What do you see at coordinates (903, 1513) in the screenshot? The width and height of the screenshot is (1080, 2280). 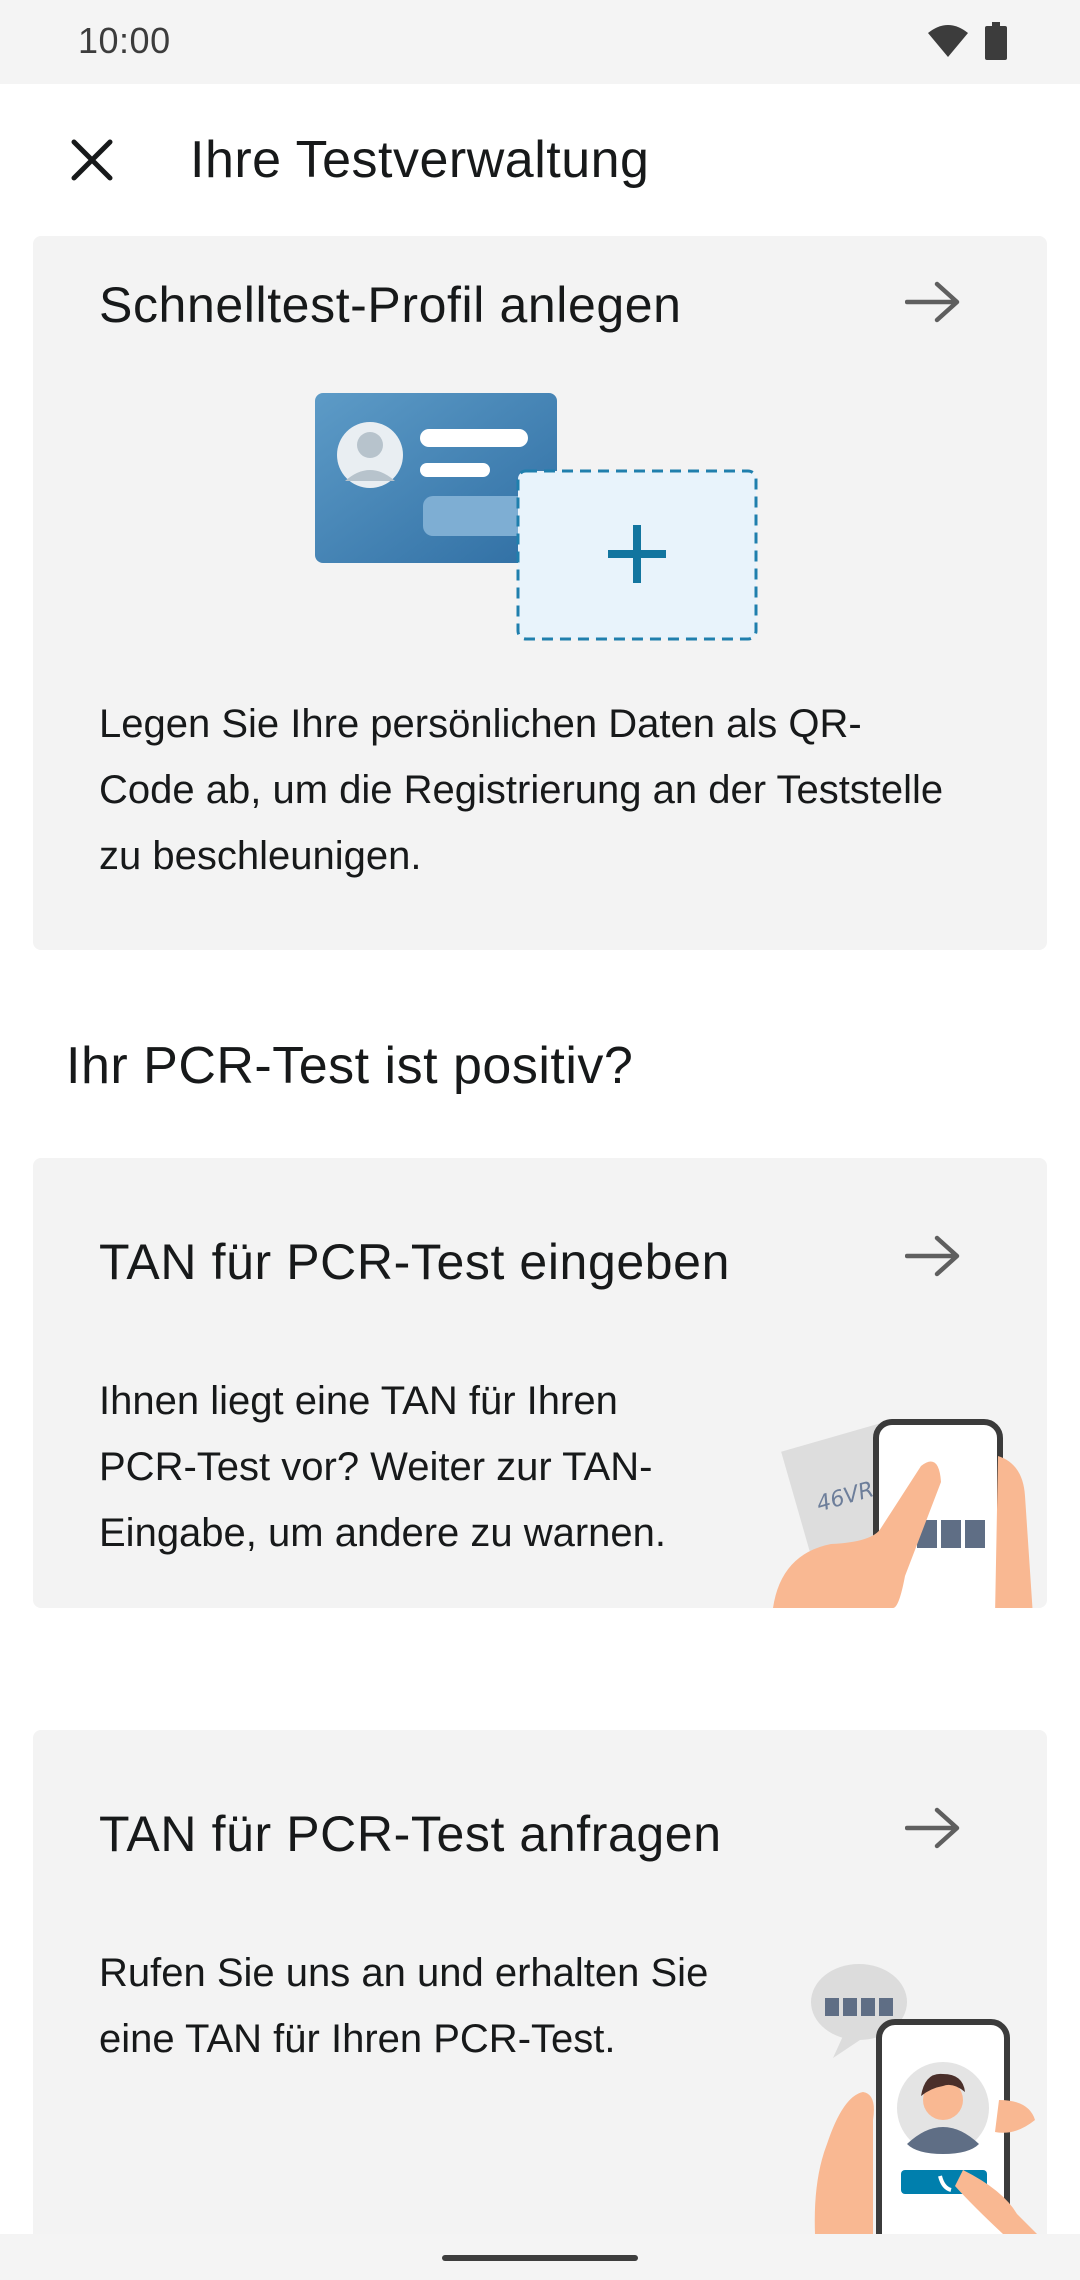 I see `phone-tan-illustration: 46VRF8` at bounding box center [903, 1513].